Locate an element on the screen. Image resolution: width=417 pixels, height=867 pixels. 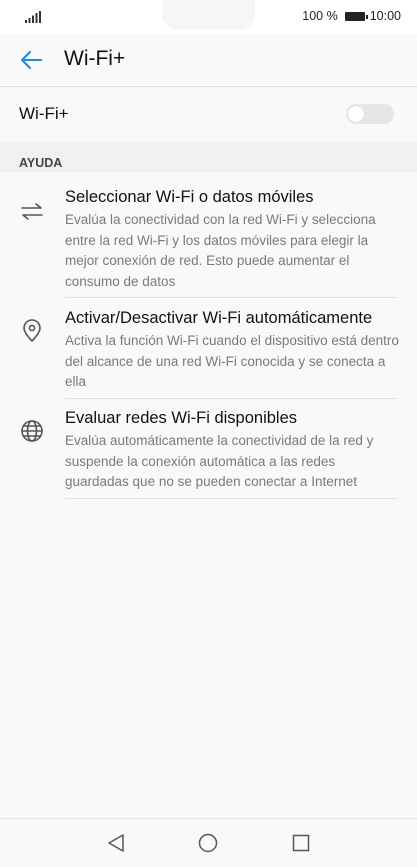
location-pin-icon is located at coordinates (32, 331).